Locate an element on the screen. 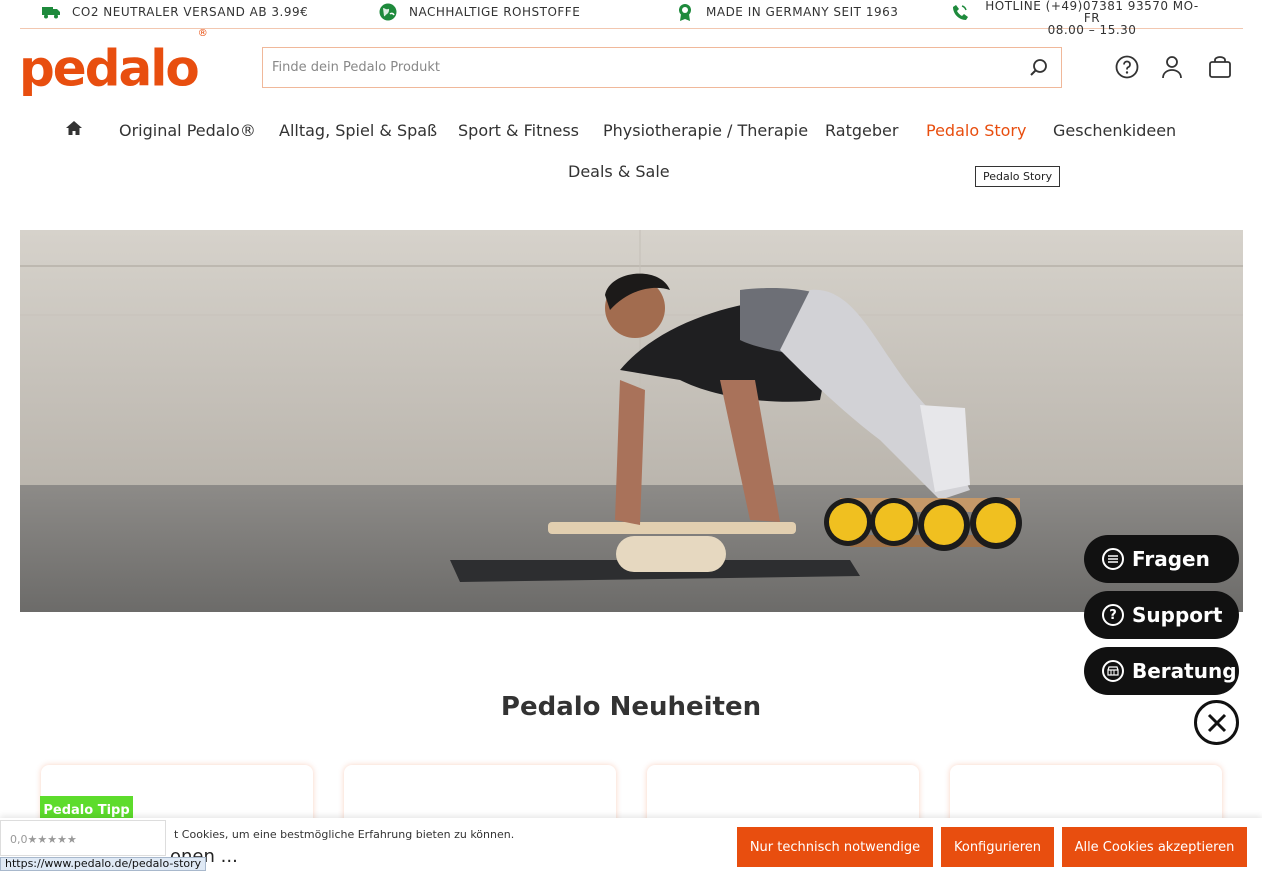 The image size is (1262, 871). rating-widget: 0,0★★★★★ is located at coordinates (83, 838).